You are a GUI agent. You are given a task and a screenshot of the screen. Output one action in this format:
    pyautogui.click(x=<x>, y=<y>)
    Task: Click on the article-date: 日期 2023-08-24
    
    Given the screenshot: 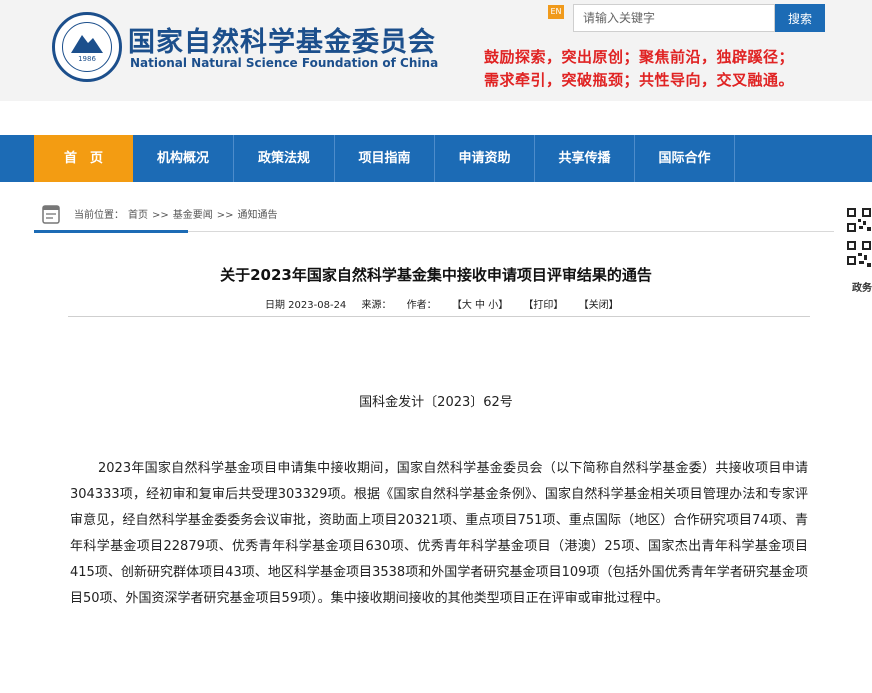 What is the action you would take?
    pyautogui.click(x=306, y=305)
    